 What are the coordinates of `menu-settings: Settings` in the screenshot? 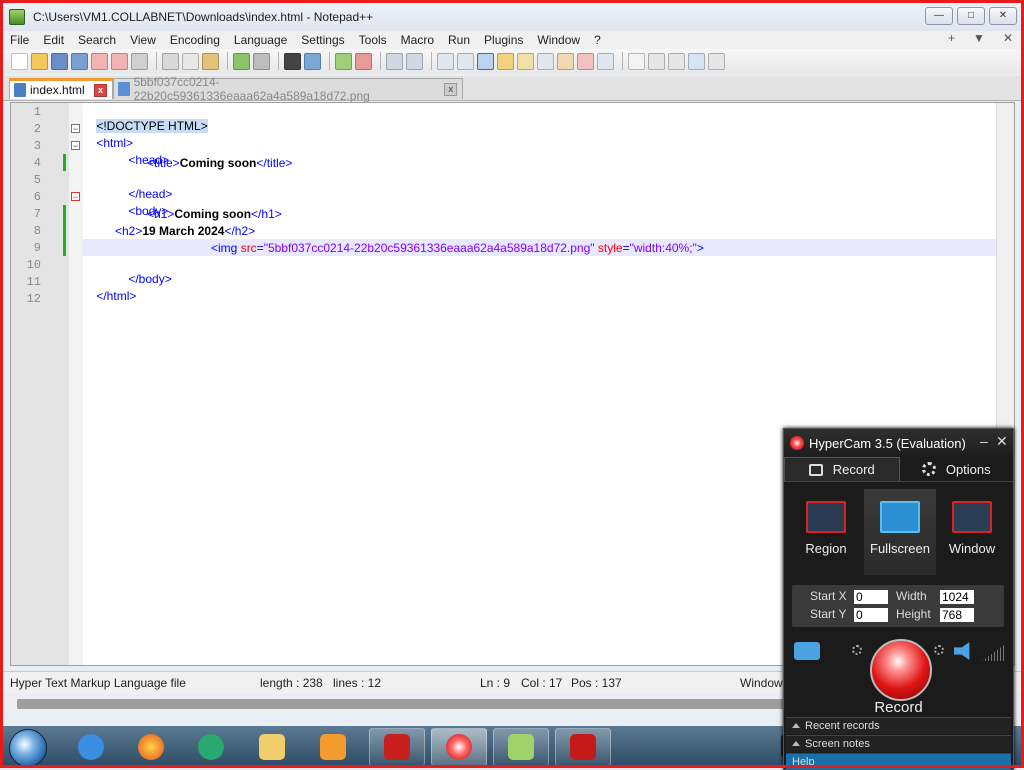 It's located at (322, 40).